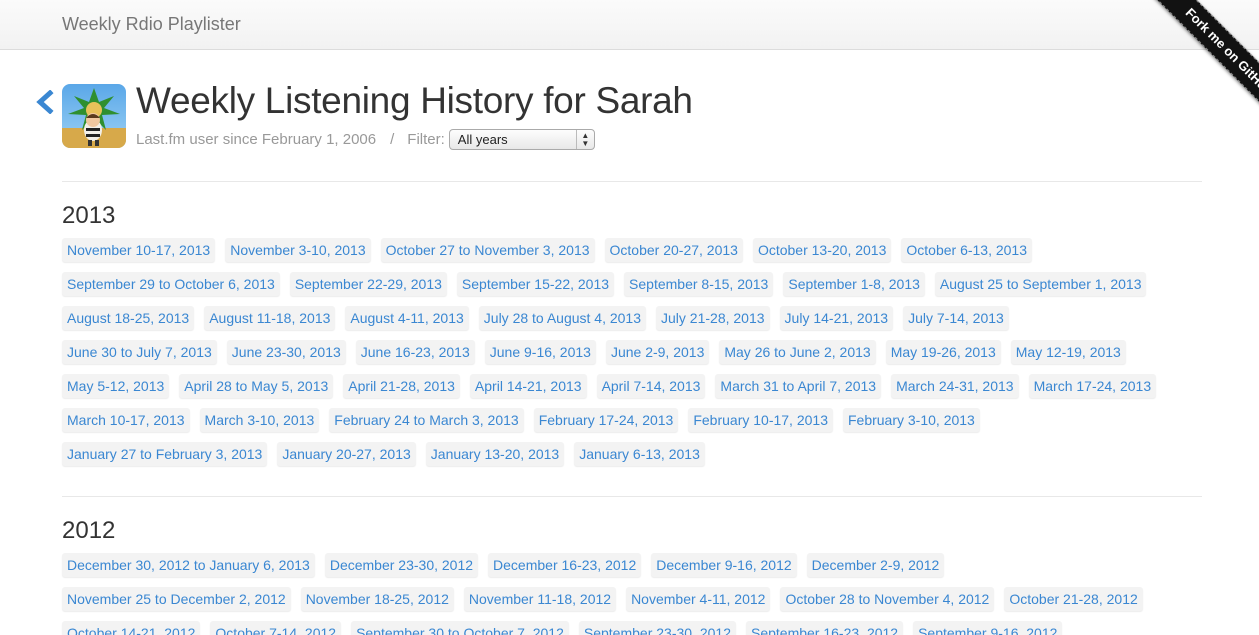 The height and width of the screenshot is (635, 1259). What do you see at coordinates (407, 318) in the screenshot?
I see `week-link: August 4-11, 2013` at bounding box center [407, 318].